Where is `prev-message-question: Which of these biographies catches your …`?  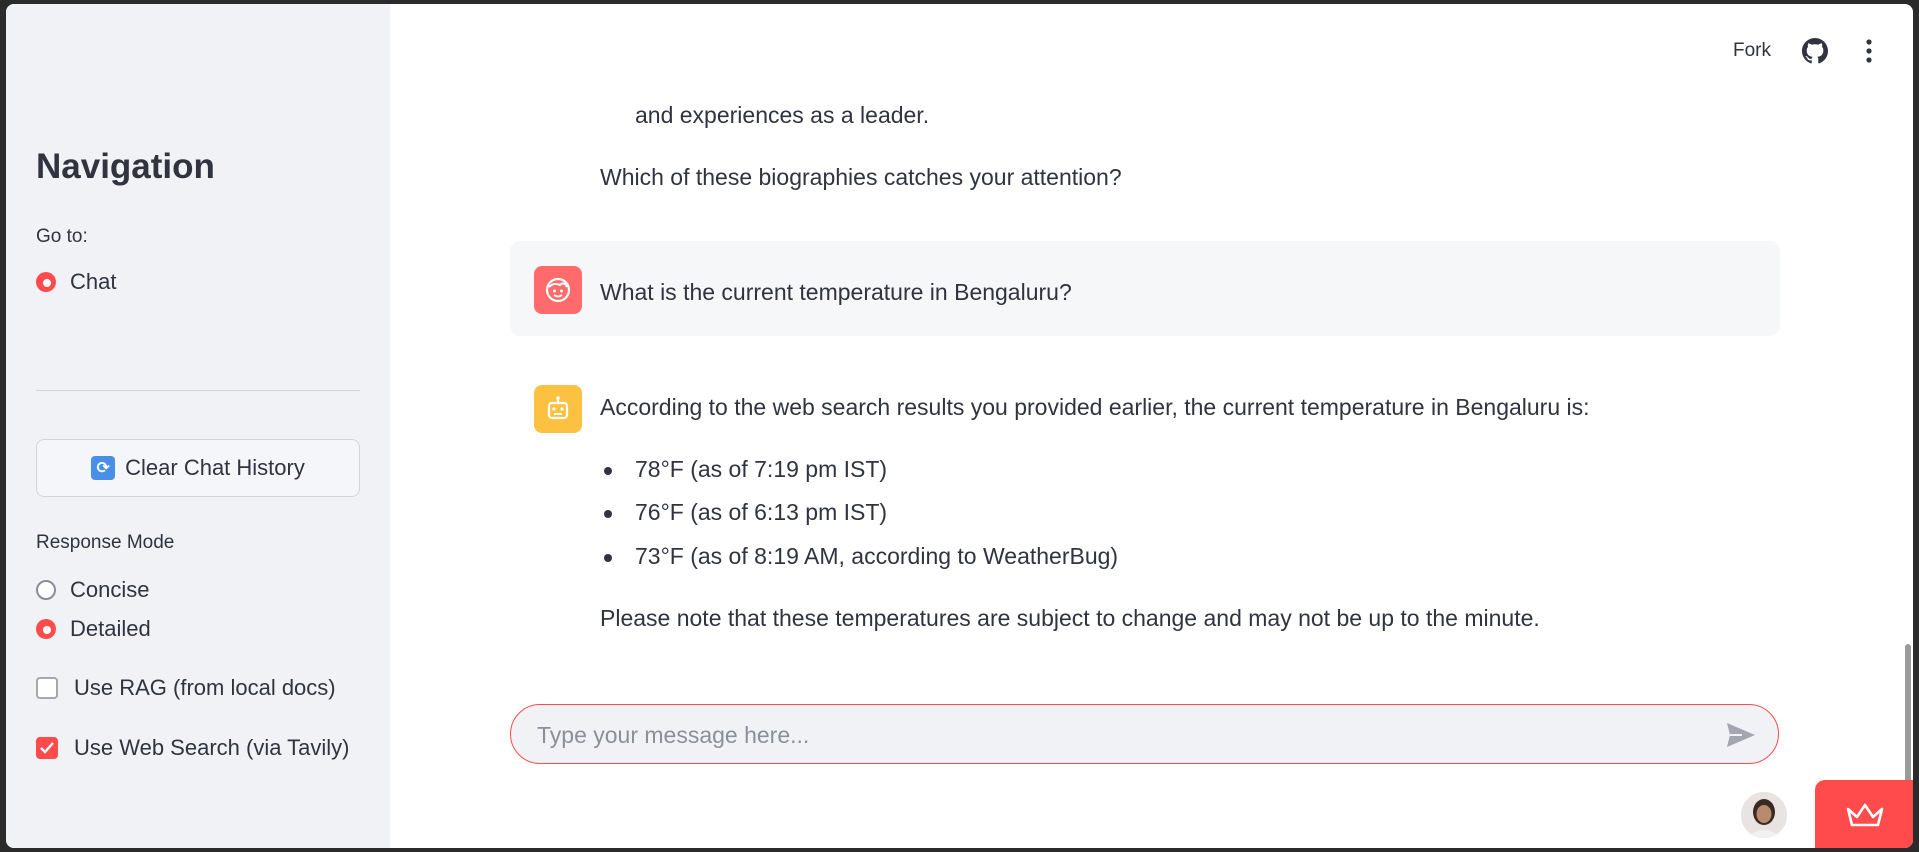
prev-message-question: Which of these biographies catches your … is located at coordinates (861, 177).